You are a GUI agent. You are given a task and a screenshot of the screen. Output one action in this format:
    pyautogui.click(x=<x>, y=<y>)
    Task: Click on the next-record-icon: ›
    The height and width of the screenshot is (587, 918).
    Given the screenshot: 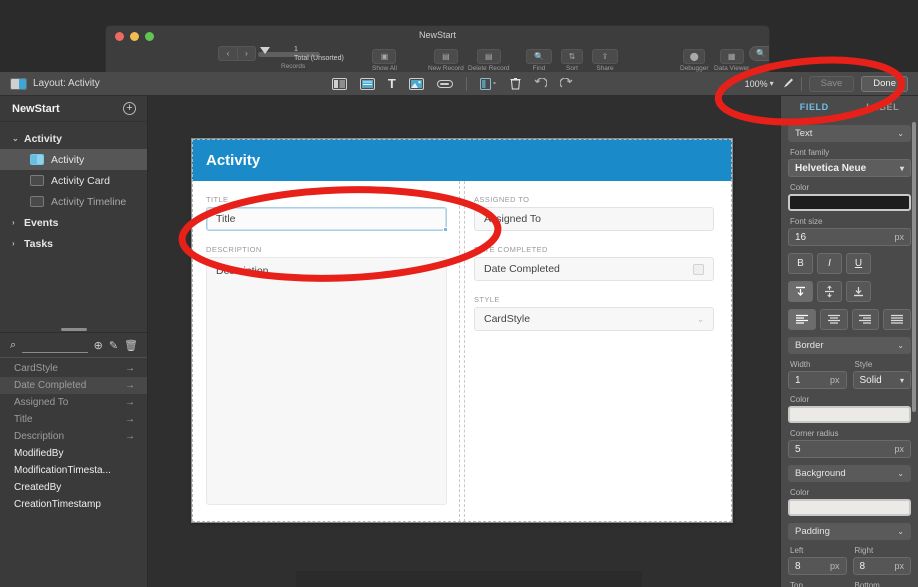 What is the action you would take?
    pyautogui.click(x=246, y=53)
    